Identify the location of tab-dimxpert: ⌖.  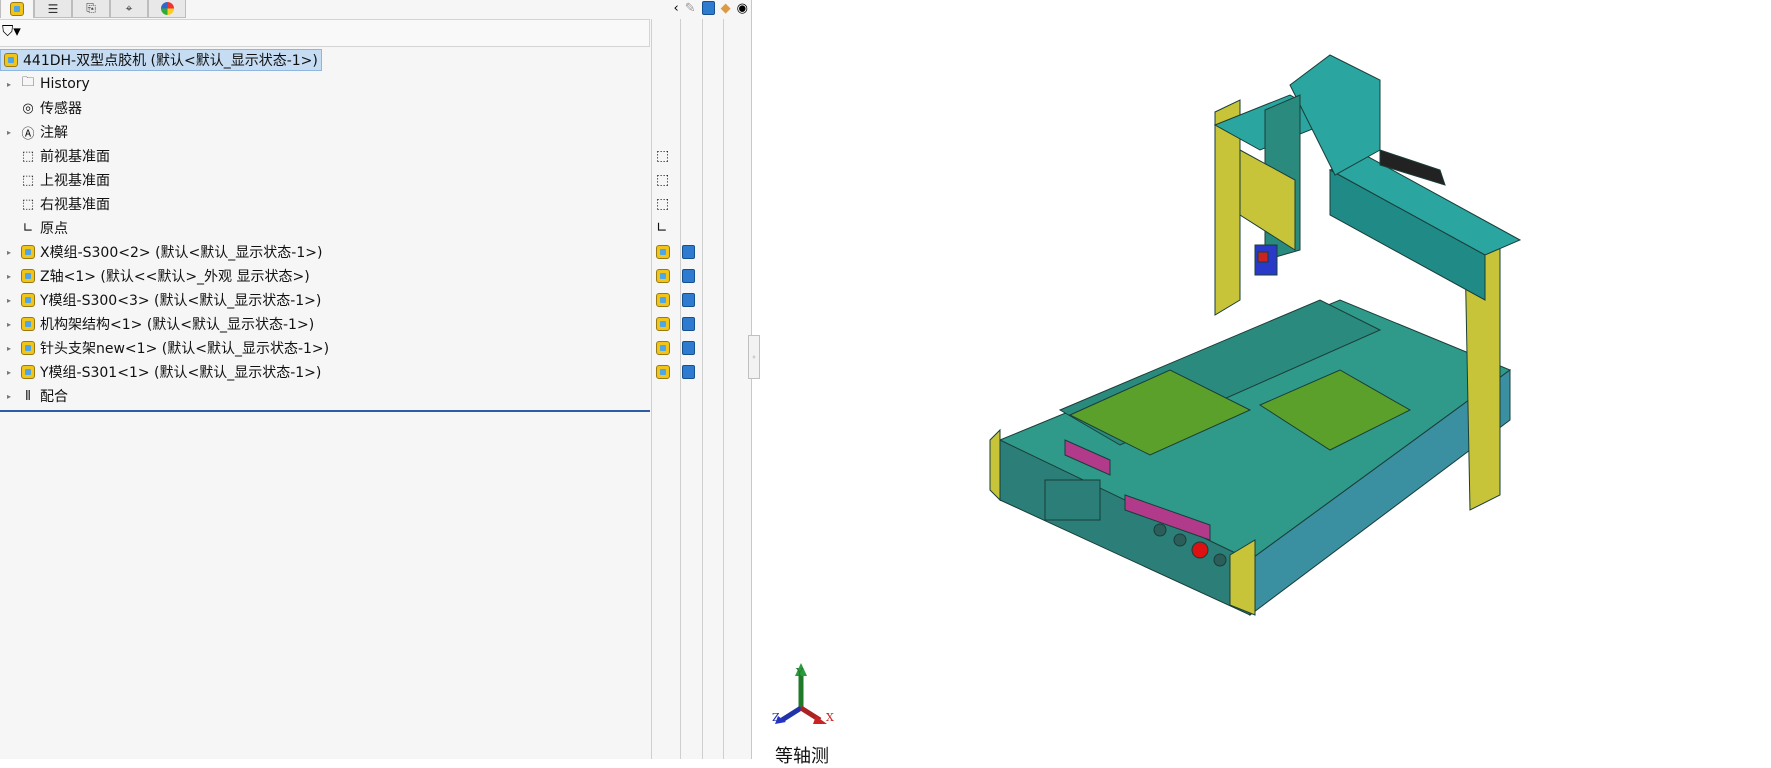
(129, 9).